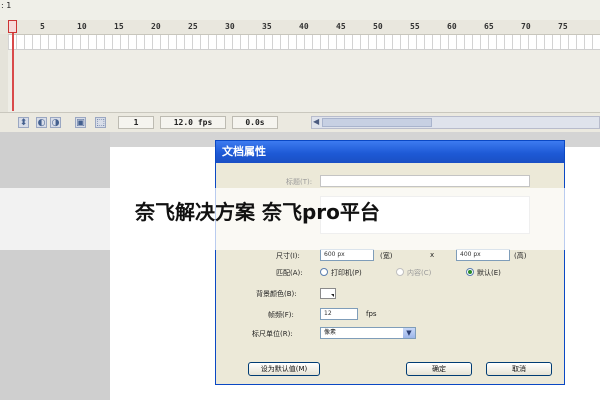 Image resolution: width=600 pixels, height=400 pixels. I want to click on ruler-number: 45, so click(341, 26).